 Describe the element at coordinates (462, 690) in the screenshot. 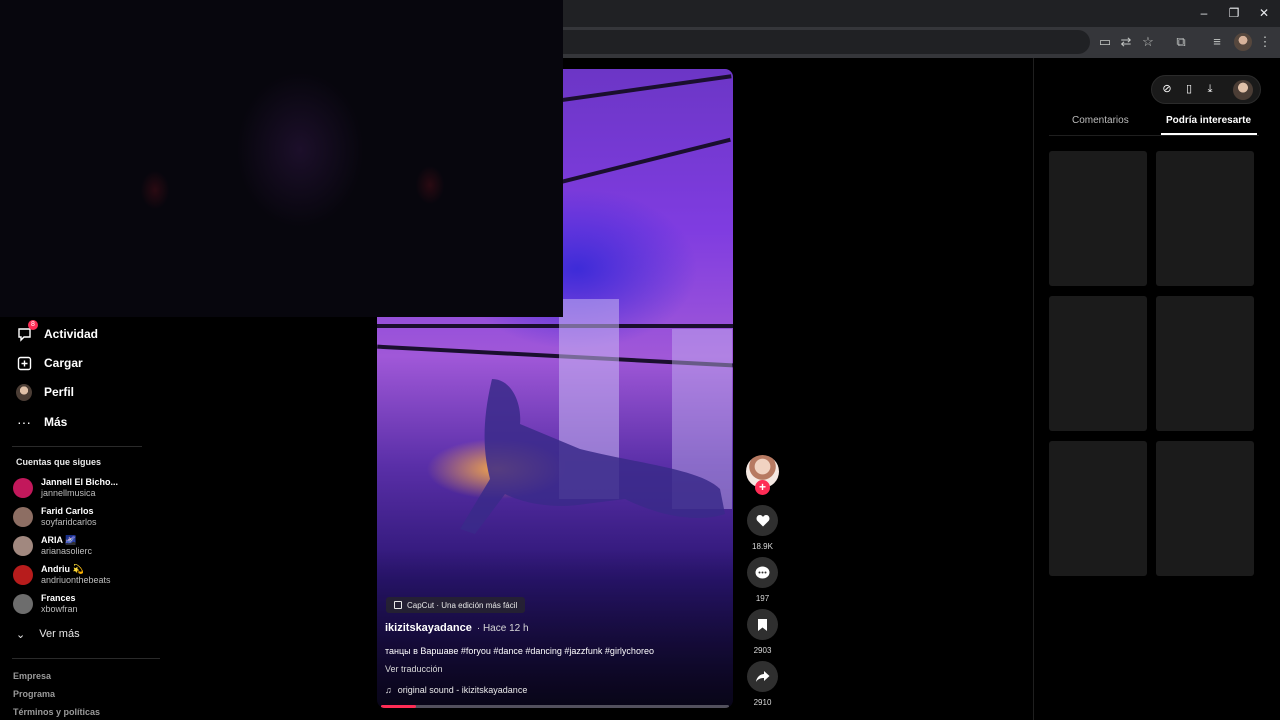

I see `sound-label: original sound - ikizitskayadance` at that location.